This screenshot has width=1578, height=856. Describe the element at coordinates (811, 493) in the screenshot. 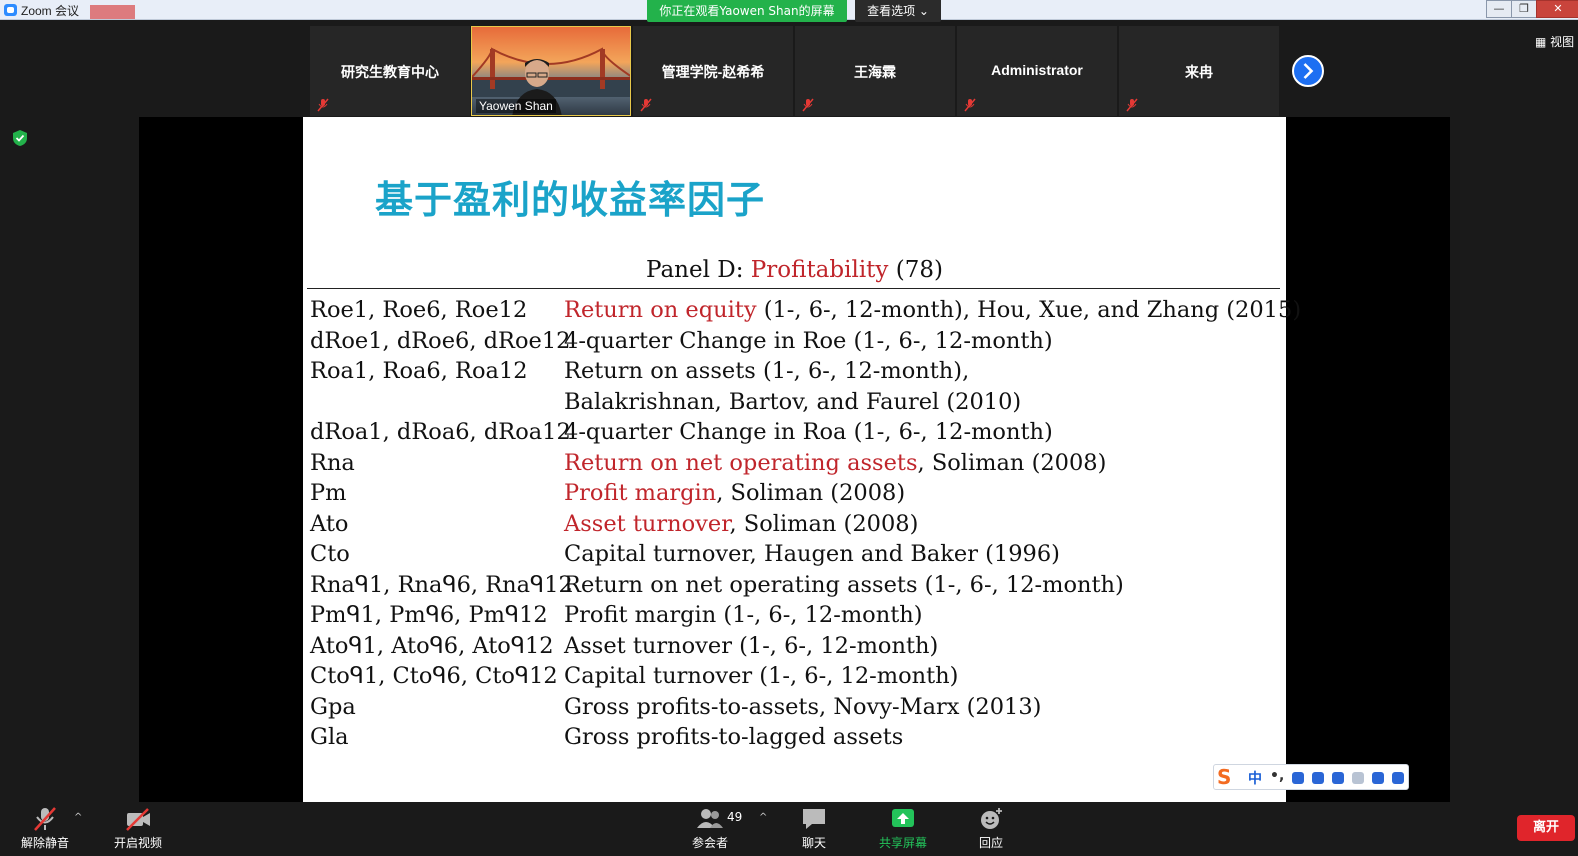

I see `factor-text: , Soliman (2008)` at that location.